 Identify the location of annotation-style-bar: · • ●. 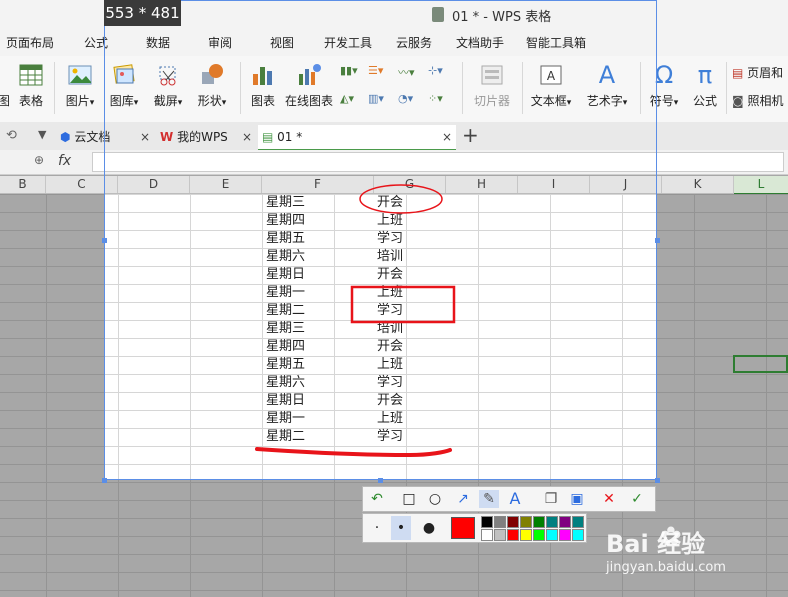
(474, 528).